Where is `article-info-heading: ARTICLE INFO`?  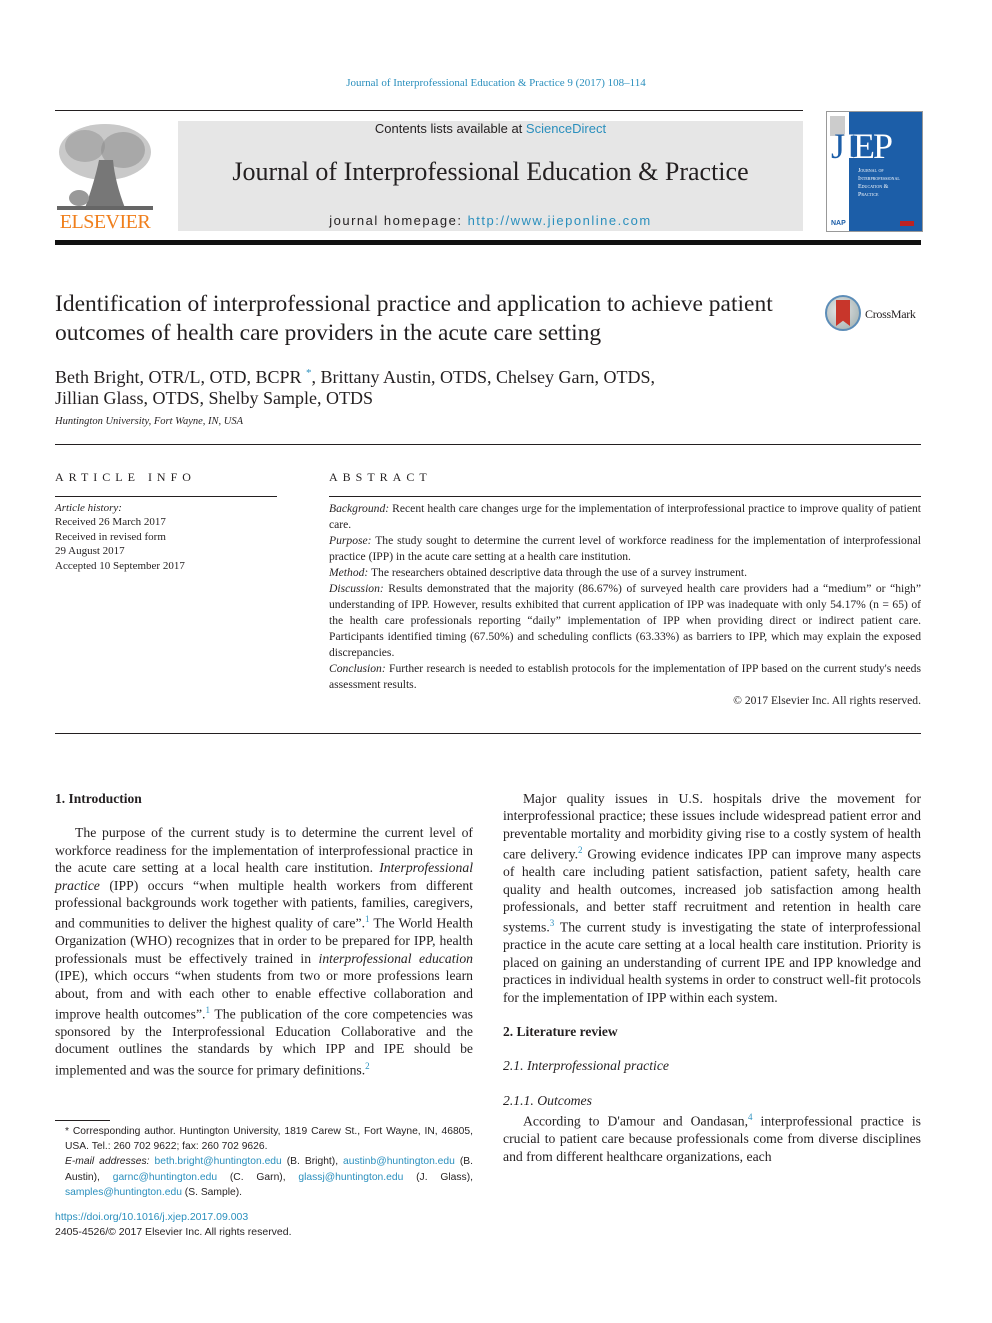
article-info-heading: ARTICLE INFO is located at coordinates (125, 477).